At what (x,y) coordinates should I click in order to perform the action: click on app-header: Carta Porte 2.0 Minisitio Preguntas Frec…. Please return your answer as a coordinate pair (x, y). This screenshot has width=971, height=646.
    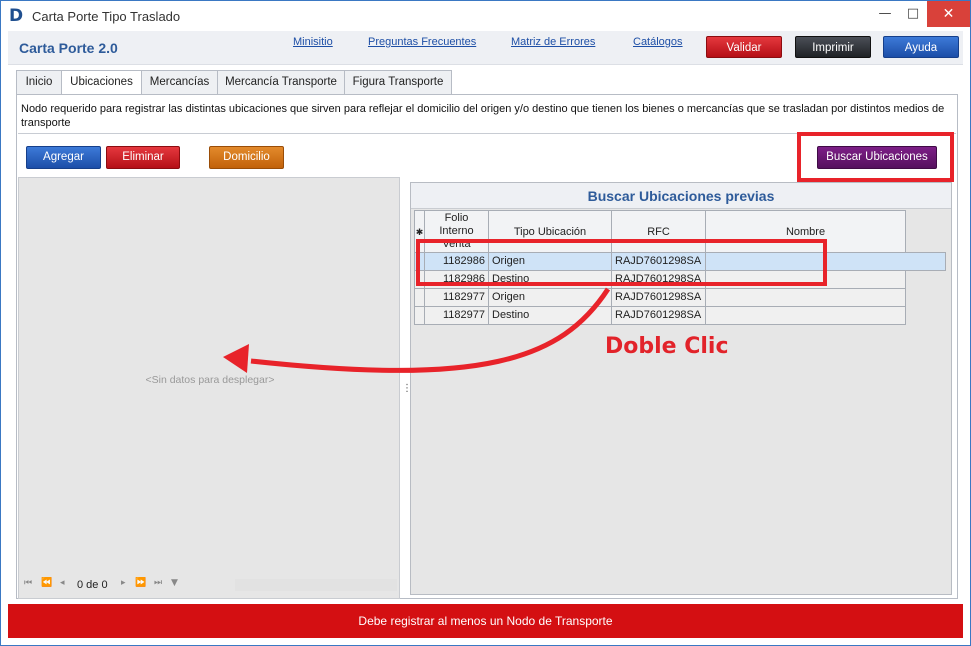
    Looking at the image, I should click on (485, 48).